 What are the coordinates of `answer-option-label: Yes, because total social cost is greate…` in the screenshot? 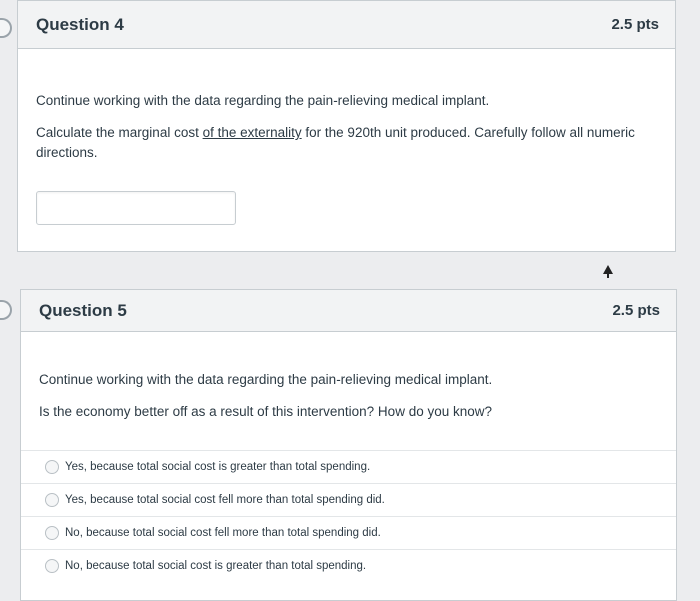 It's located at (218, 467).